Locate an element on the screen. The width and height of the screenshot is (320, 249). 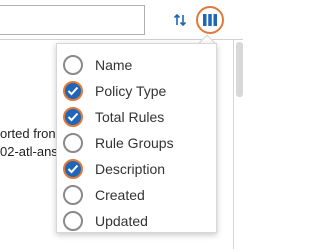
column-option-policy-type: Policy Type is located at coordinates (138, 91).